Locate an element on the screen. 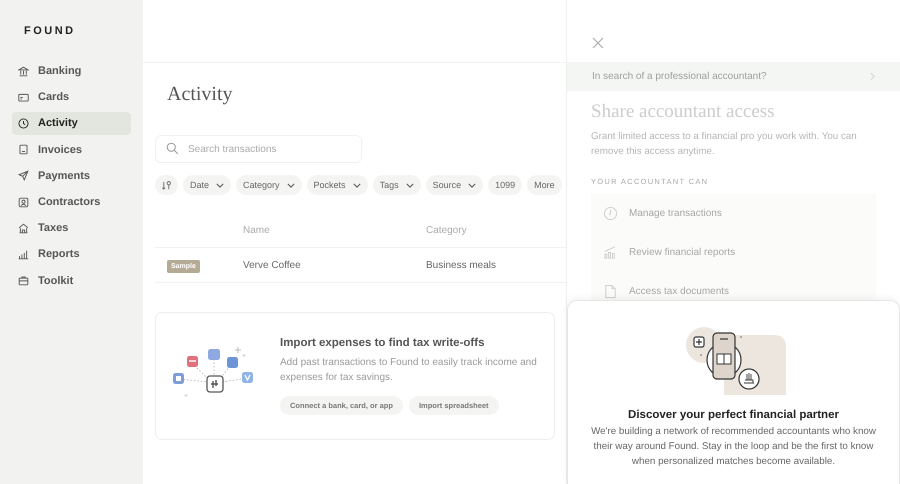  send-icon is located at coordinates (23, 176).